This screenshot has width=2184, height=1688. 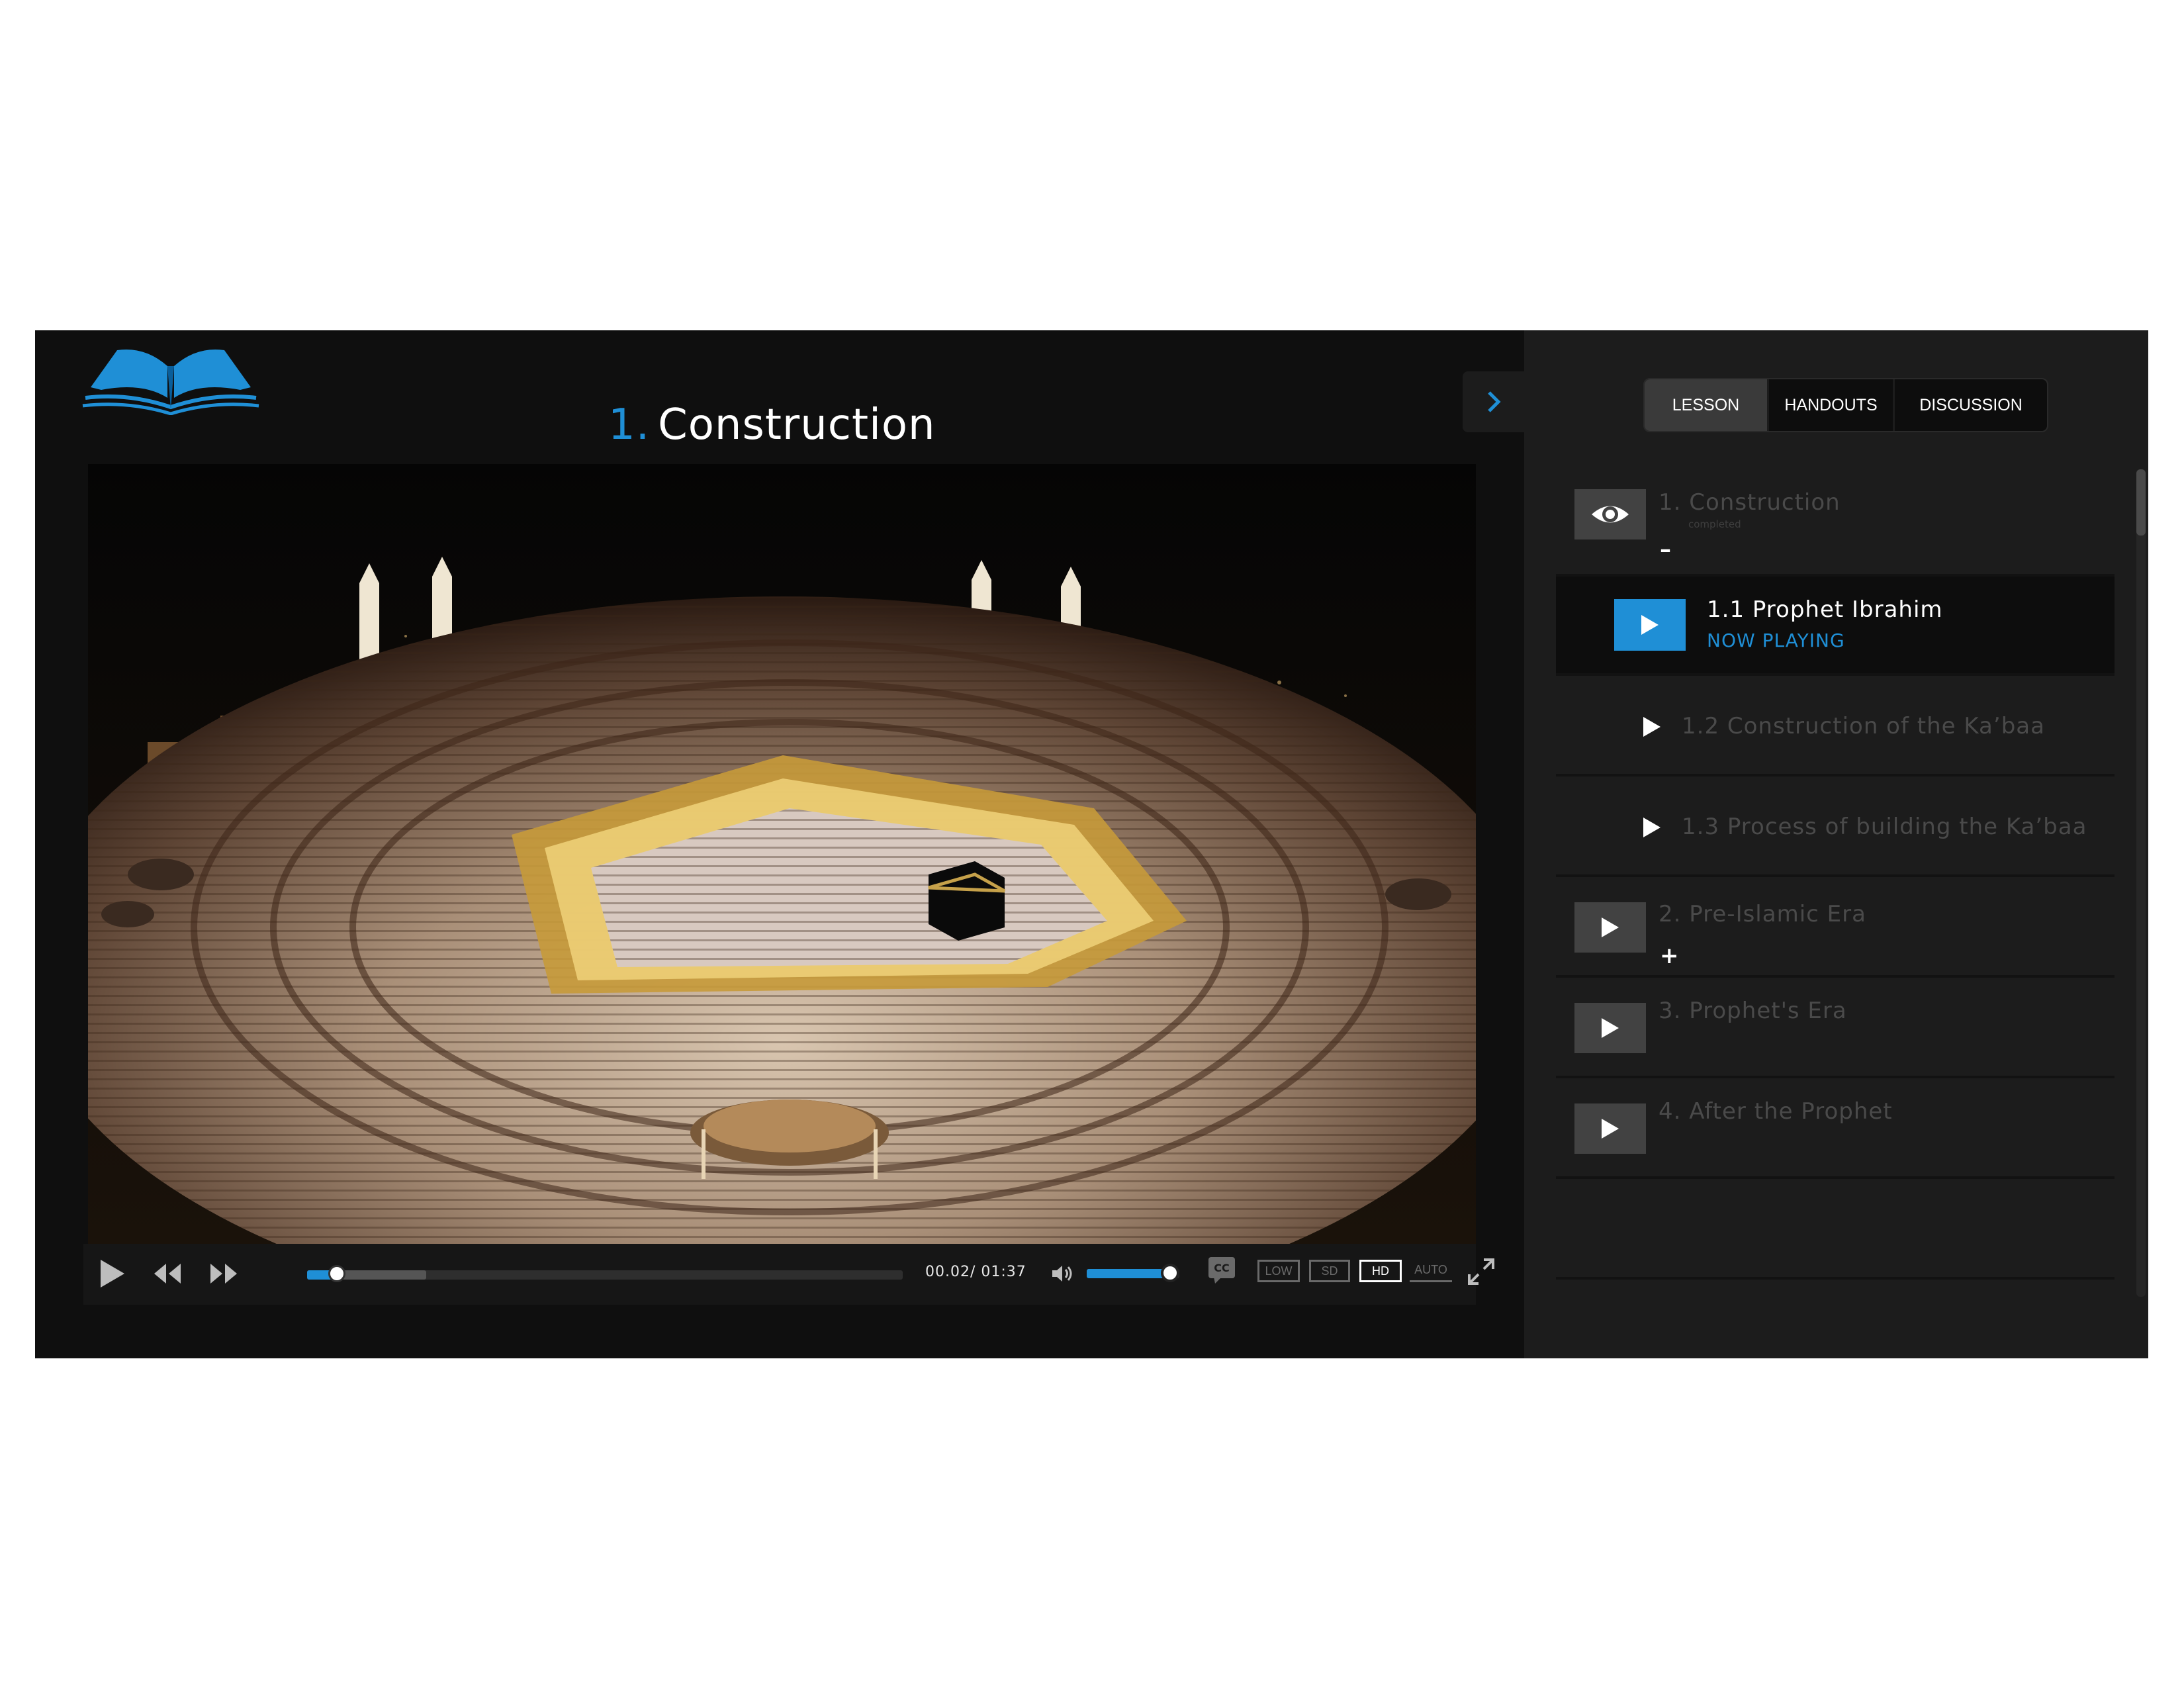 I want to click on section-label: 2. Pre-Islamic Era, so click(x=1763, y=914).